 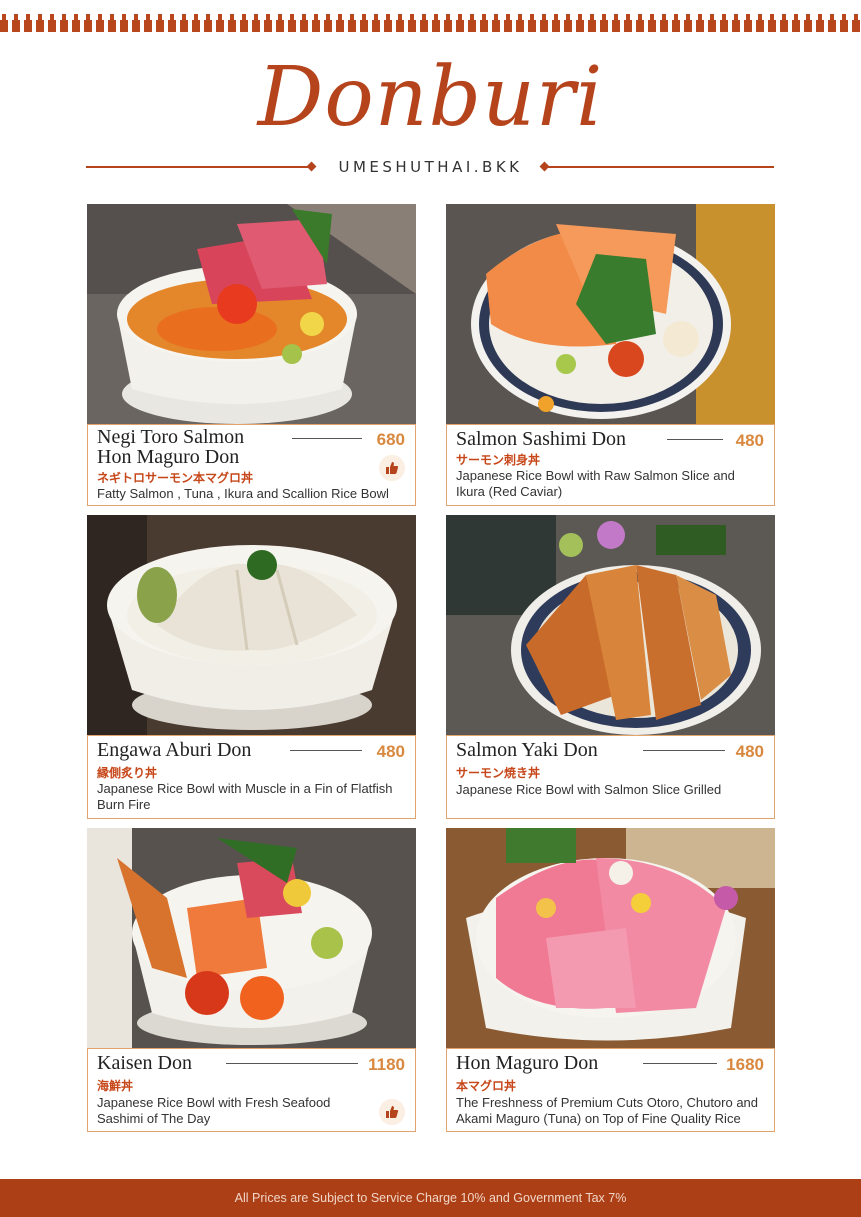 What do you see at coordinates (498, 460) in the screenshot?
I see `item-japanese-name: サーモン刺身丼` at bounding box center [498, 460].